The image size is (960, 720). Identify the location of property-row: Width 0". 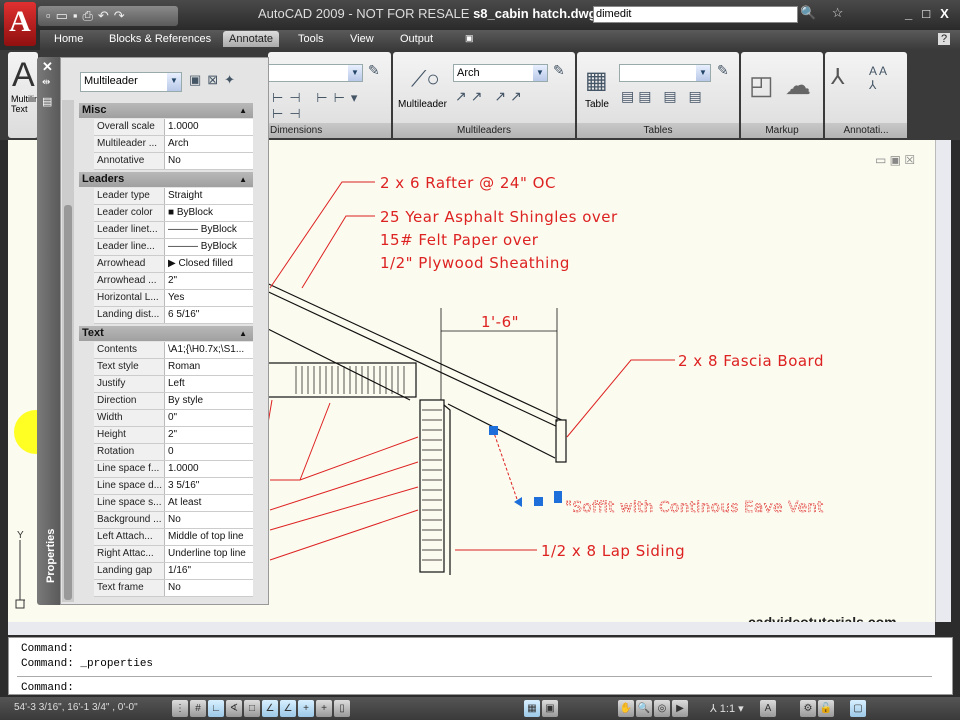
(173, 418).